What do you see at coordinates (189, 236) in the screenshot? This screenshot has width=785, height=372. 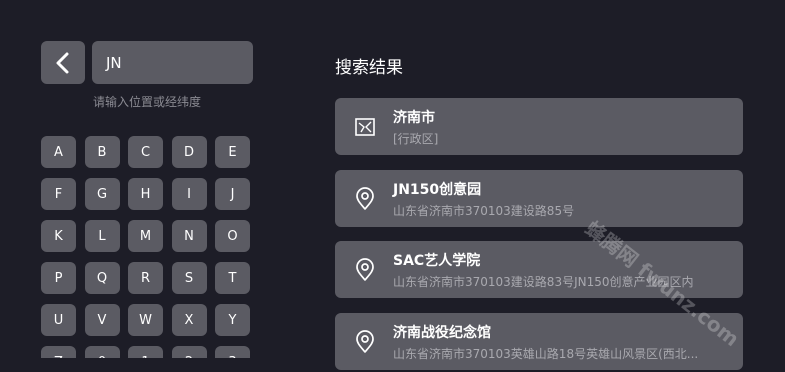 I see `key-n: N` at bounding box center [189, 236].